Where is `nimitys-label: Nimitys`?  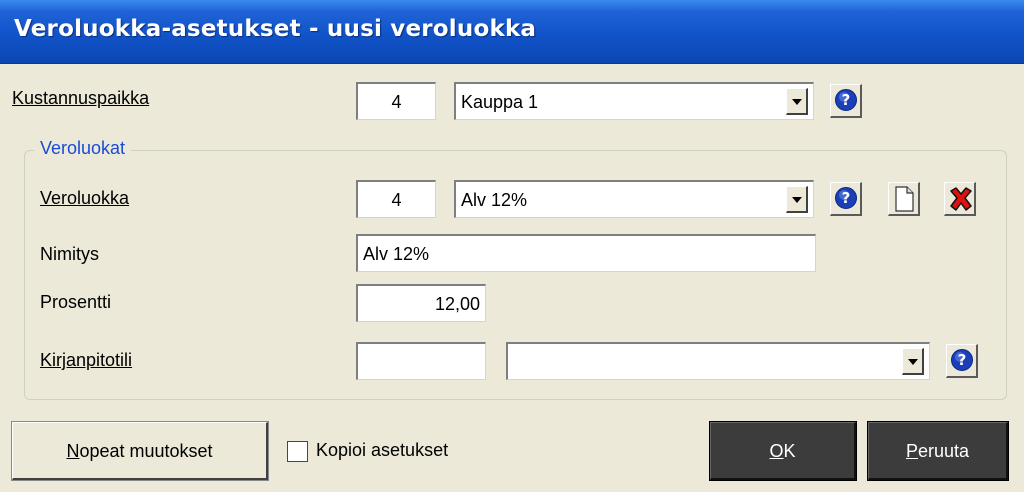 nimitys-label: Nimitys is located at coordinates (69, 254).